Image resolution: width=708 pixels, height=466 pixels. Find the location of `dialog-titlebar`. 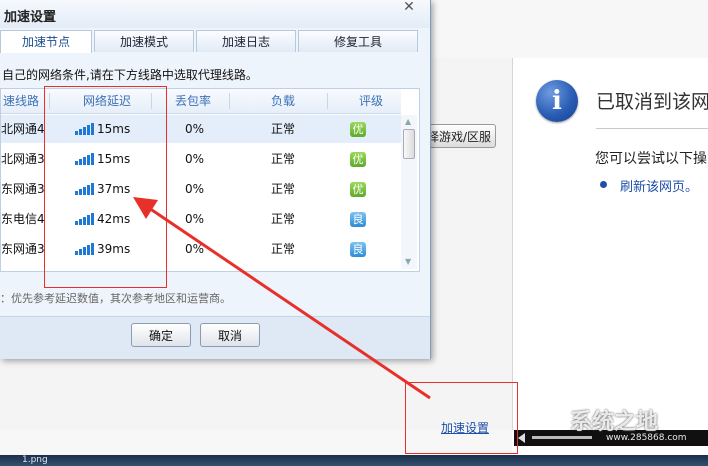

dialog-titlebar is located at coordinates (215, 14).